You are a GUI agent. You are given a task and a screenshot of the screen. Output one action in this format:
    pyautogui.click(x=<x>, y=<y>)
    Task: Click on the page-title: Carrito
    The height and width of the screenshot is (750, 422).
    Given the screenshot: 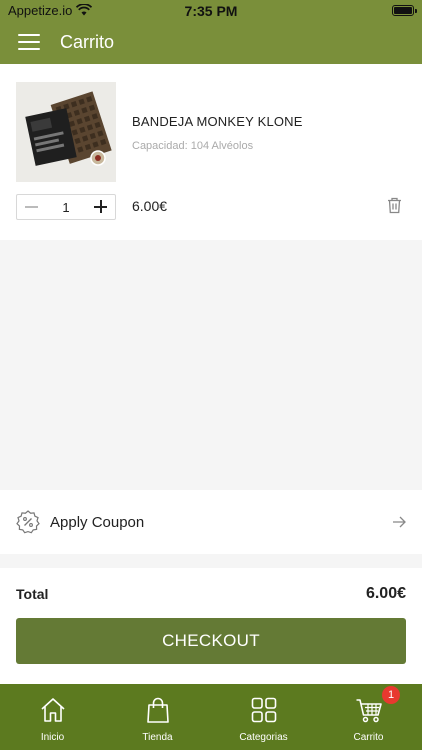 What is the action you would take?
    pyautogui.click(x=87, y=42)
    